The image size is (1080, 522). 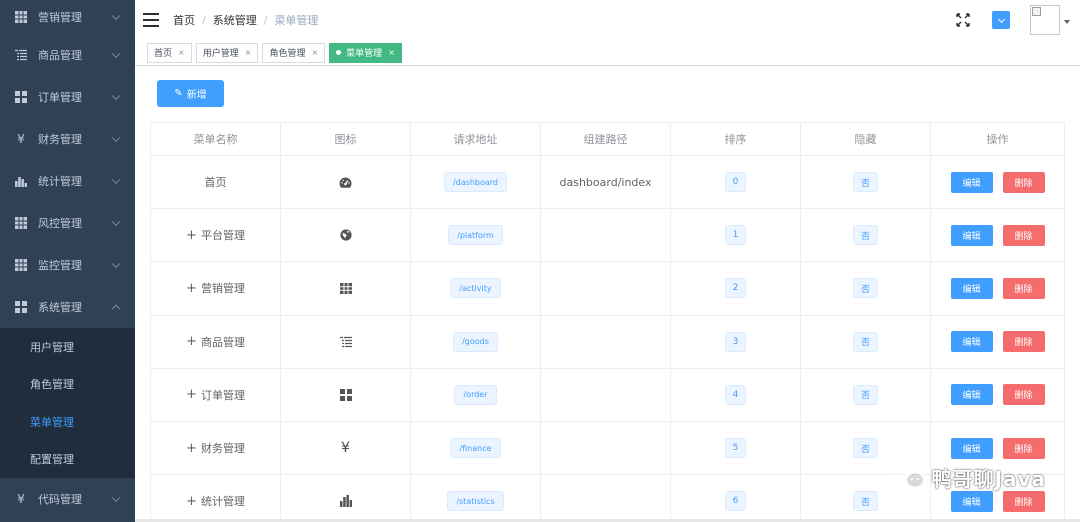 I want to click on sidebar-item-label: 监控管理, so click(x=60, y=265).